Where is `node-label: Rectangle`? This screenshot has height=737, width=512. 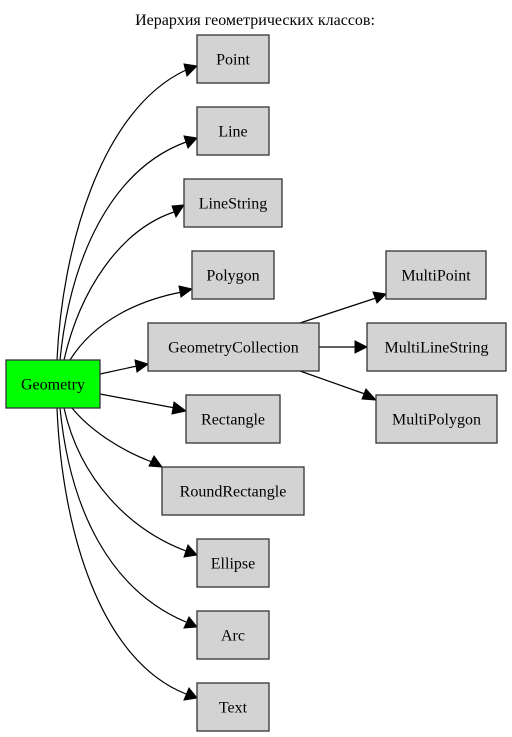
node-label: Rectangle is located at coordinates (233, 420).